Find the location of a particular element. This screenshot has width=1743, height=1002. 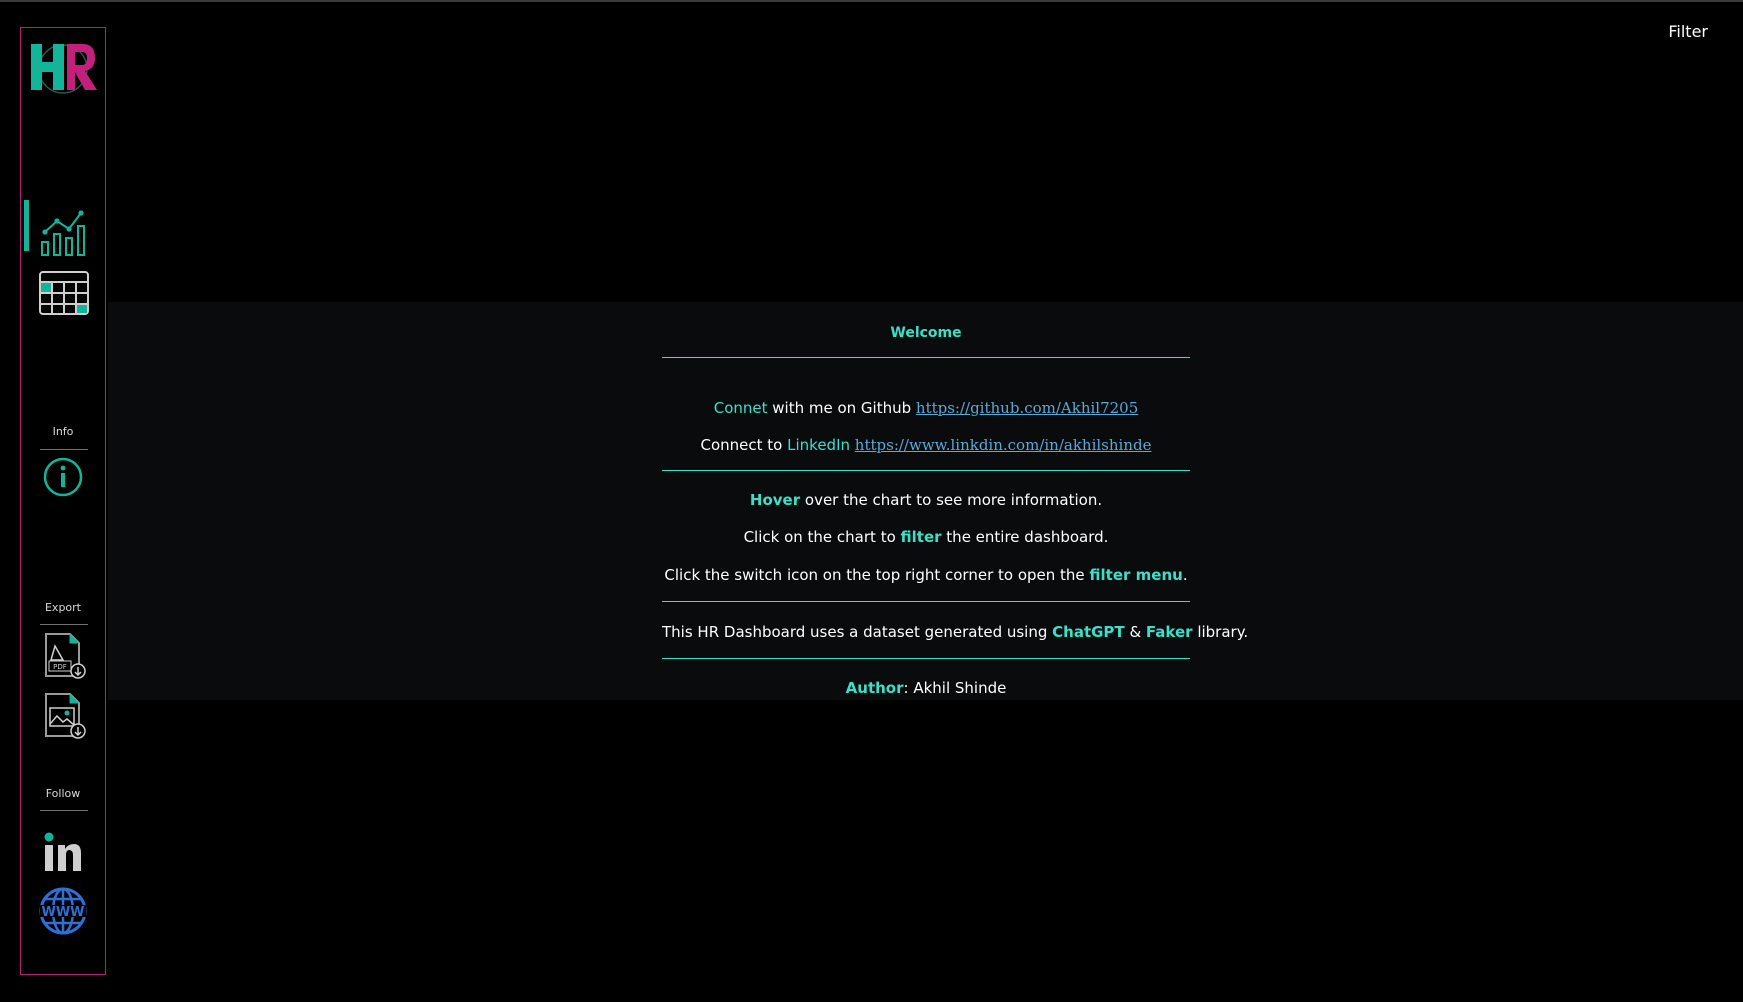

export-pdf-icon: PDF is located at coordinates (65, 658).